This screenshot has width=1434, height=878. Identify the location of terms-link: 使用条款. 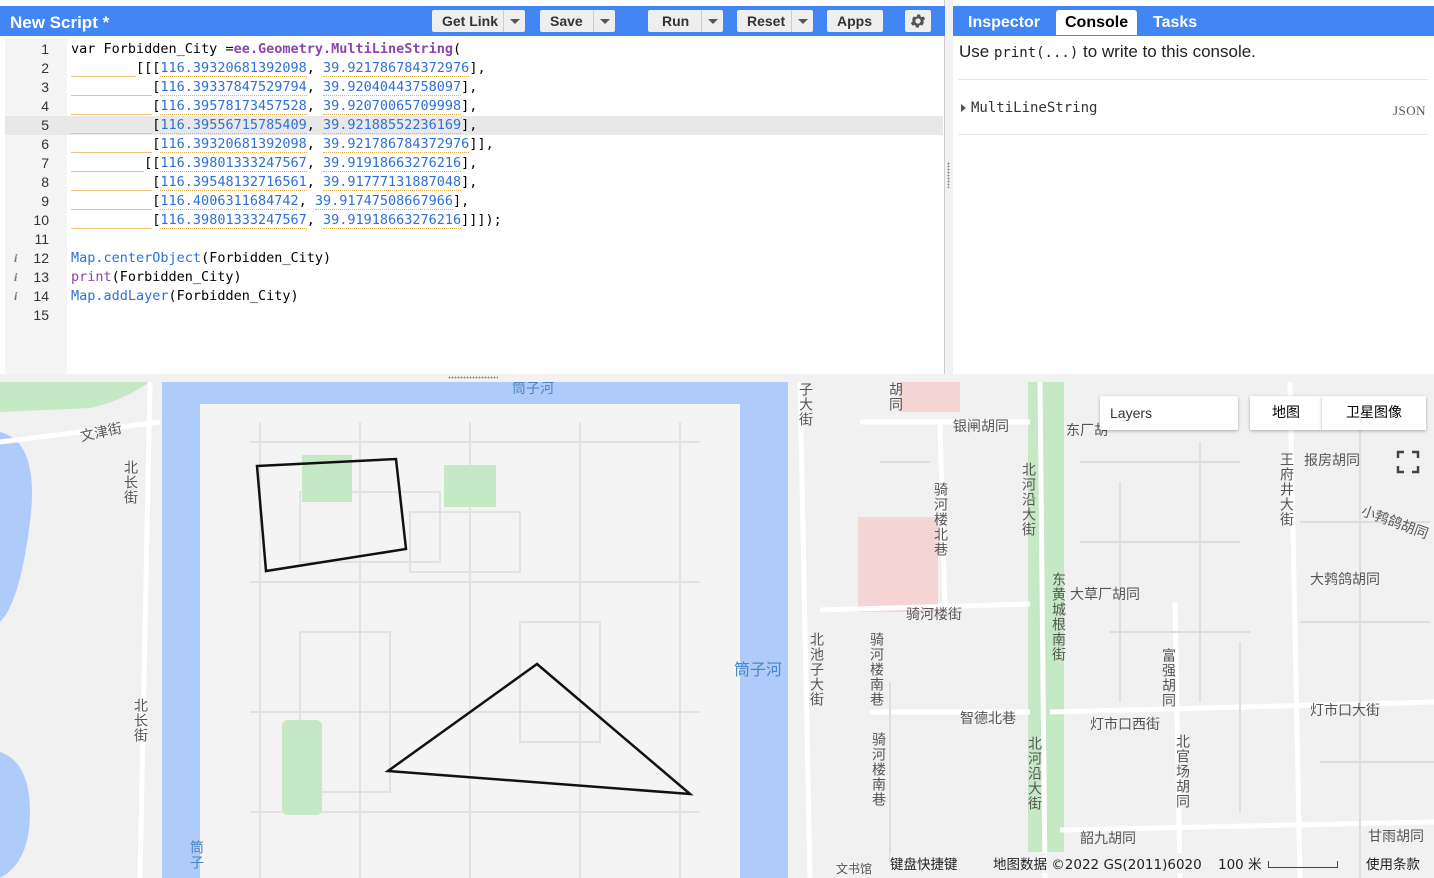
(1393, 863).